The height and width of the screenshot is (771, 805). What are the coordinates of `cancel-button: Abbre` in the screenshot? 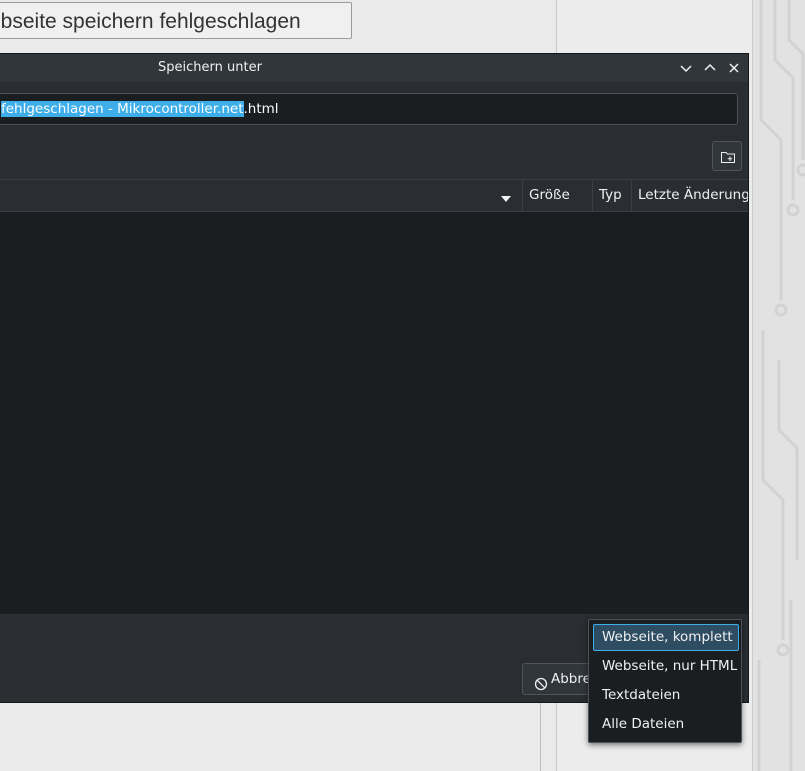 It's located at (557, 679).